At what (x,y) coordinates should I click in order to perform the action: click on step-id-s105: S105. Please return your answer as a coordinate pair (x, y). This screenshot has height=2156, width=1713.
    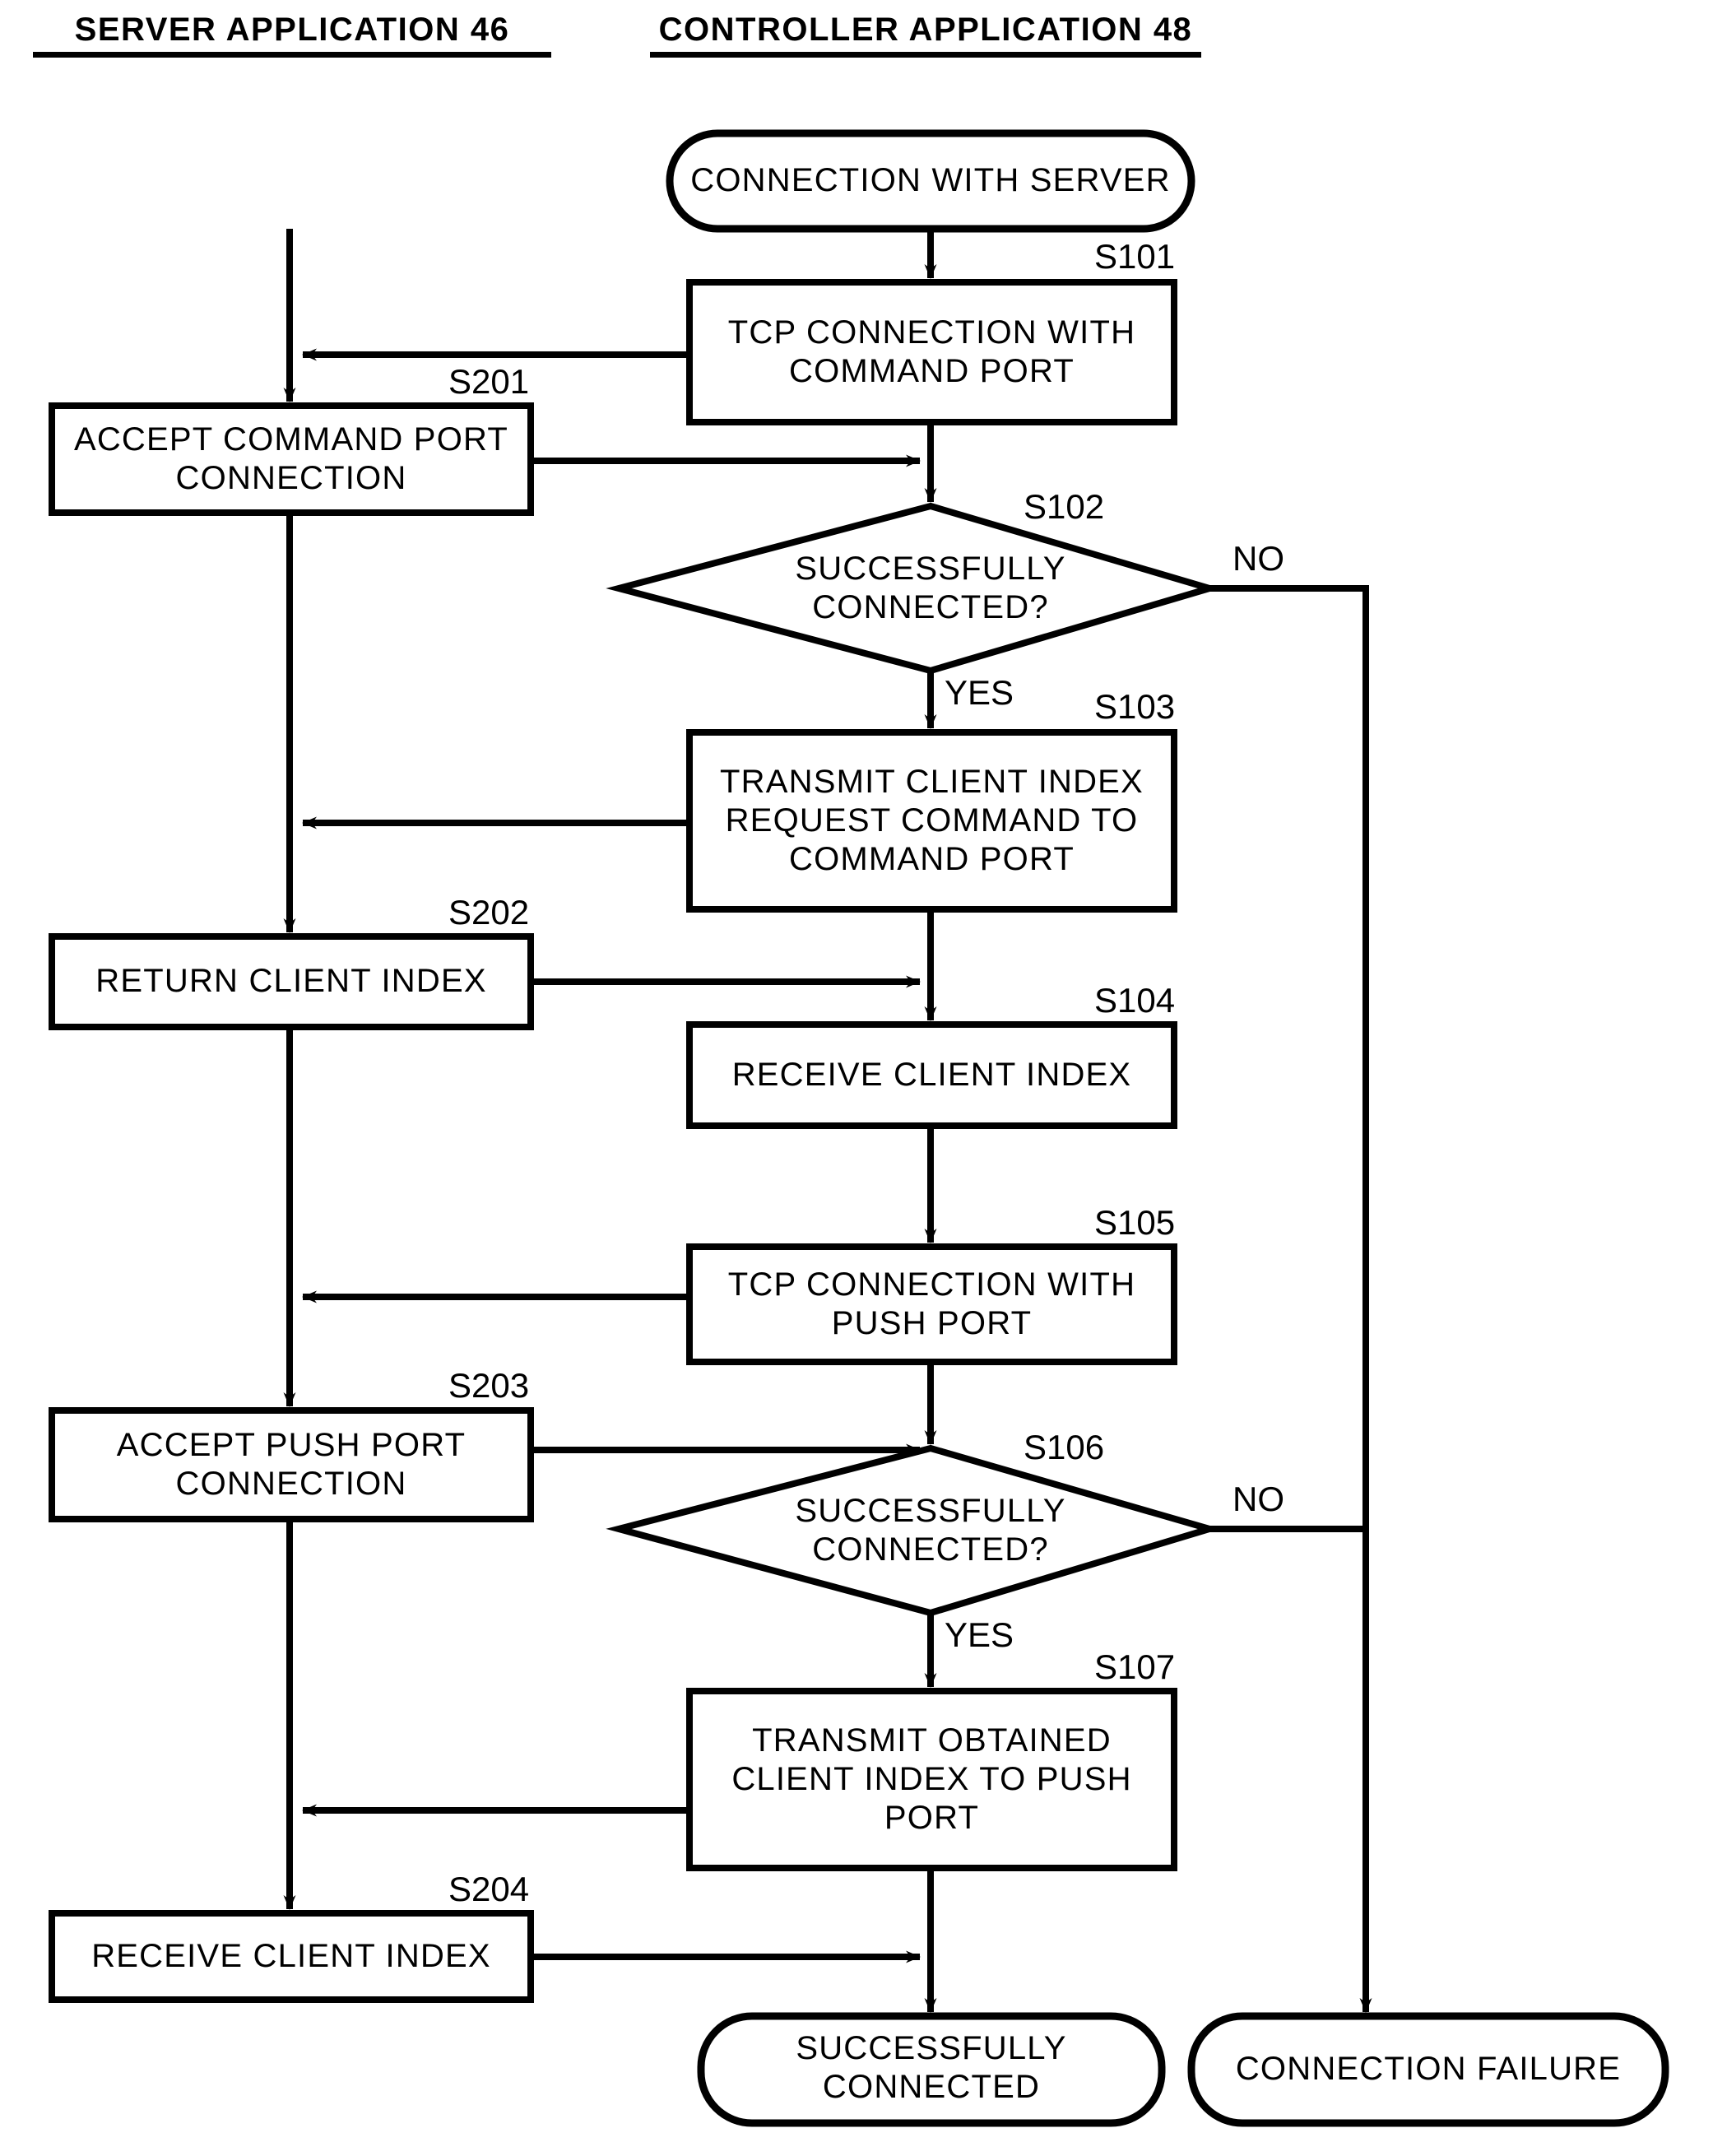
    Looking at the image, I should click on (1135, 1222).